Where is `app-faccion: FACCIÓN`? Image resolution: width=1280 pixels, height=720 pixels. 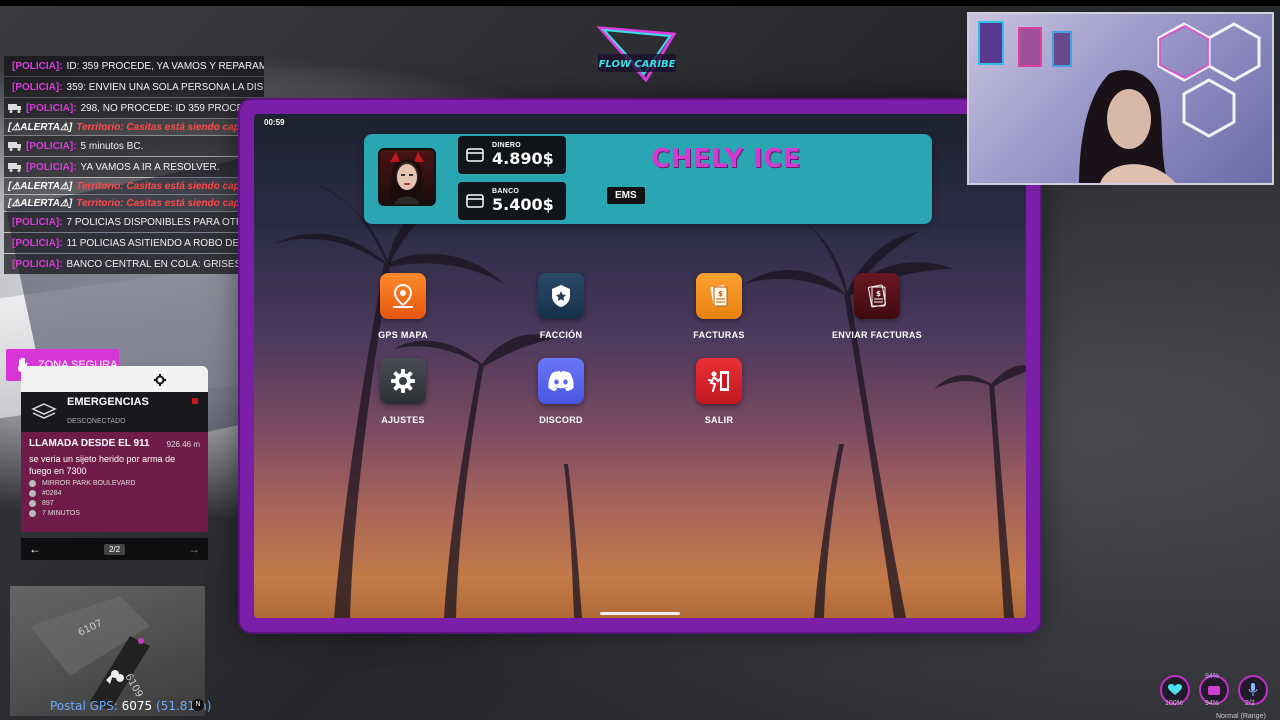
app-faccion: FACCIÓN is located at coordinates (561, 306).